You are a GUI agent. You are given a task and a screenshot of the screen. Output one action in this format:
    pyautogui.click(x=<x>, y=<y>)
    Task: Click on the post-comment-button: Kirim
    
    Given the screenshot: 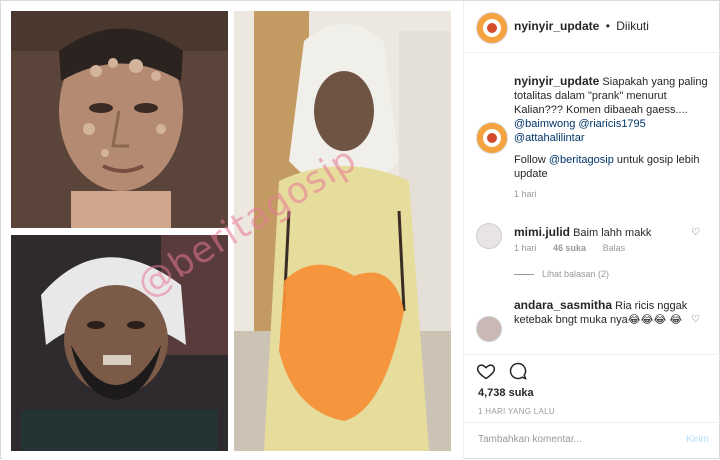 What is the action you would take?
    pyautogui.click(x=697, y=439)
    